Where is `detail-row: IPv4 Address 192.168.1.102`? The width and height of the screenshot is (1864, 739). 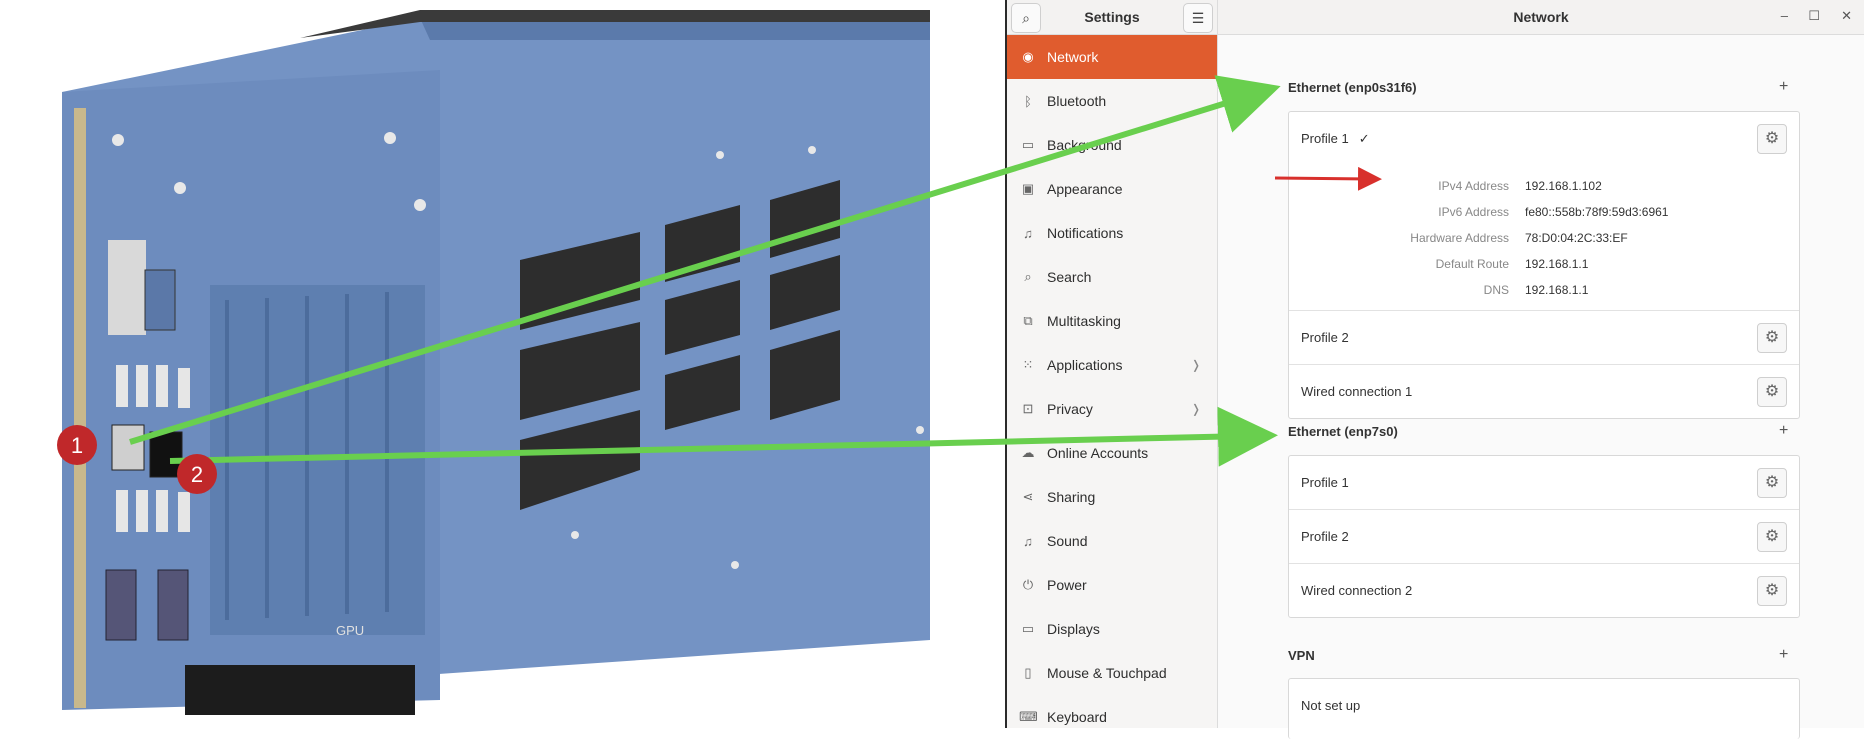 detail-row: IPv4 Address 192.168.1.102 is located at coordinates (1539, 189).